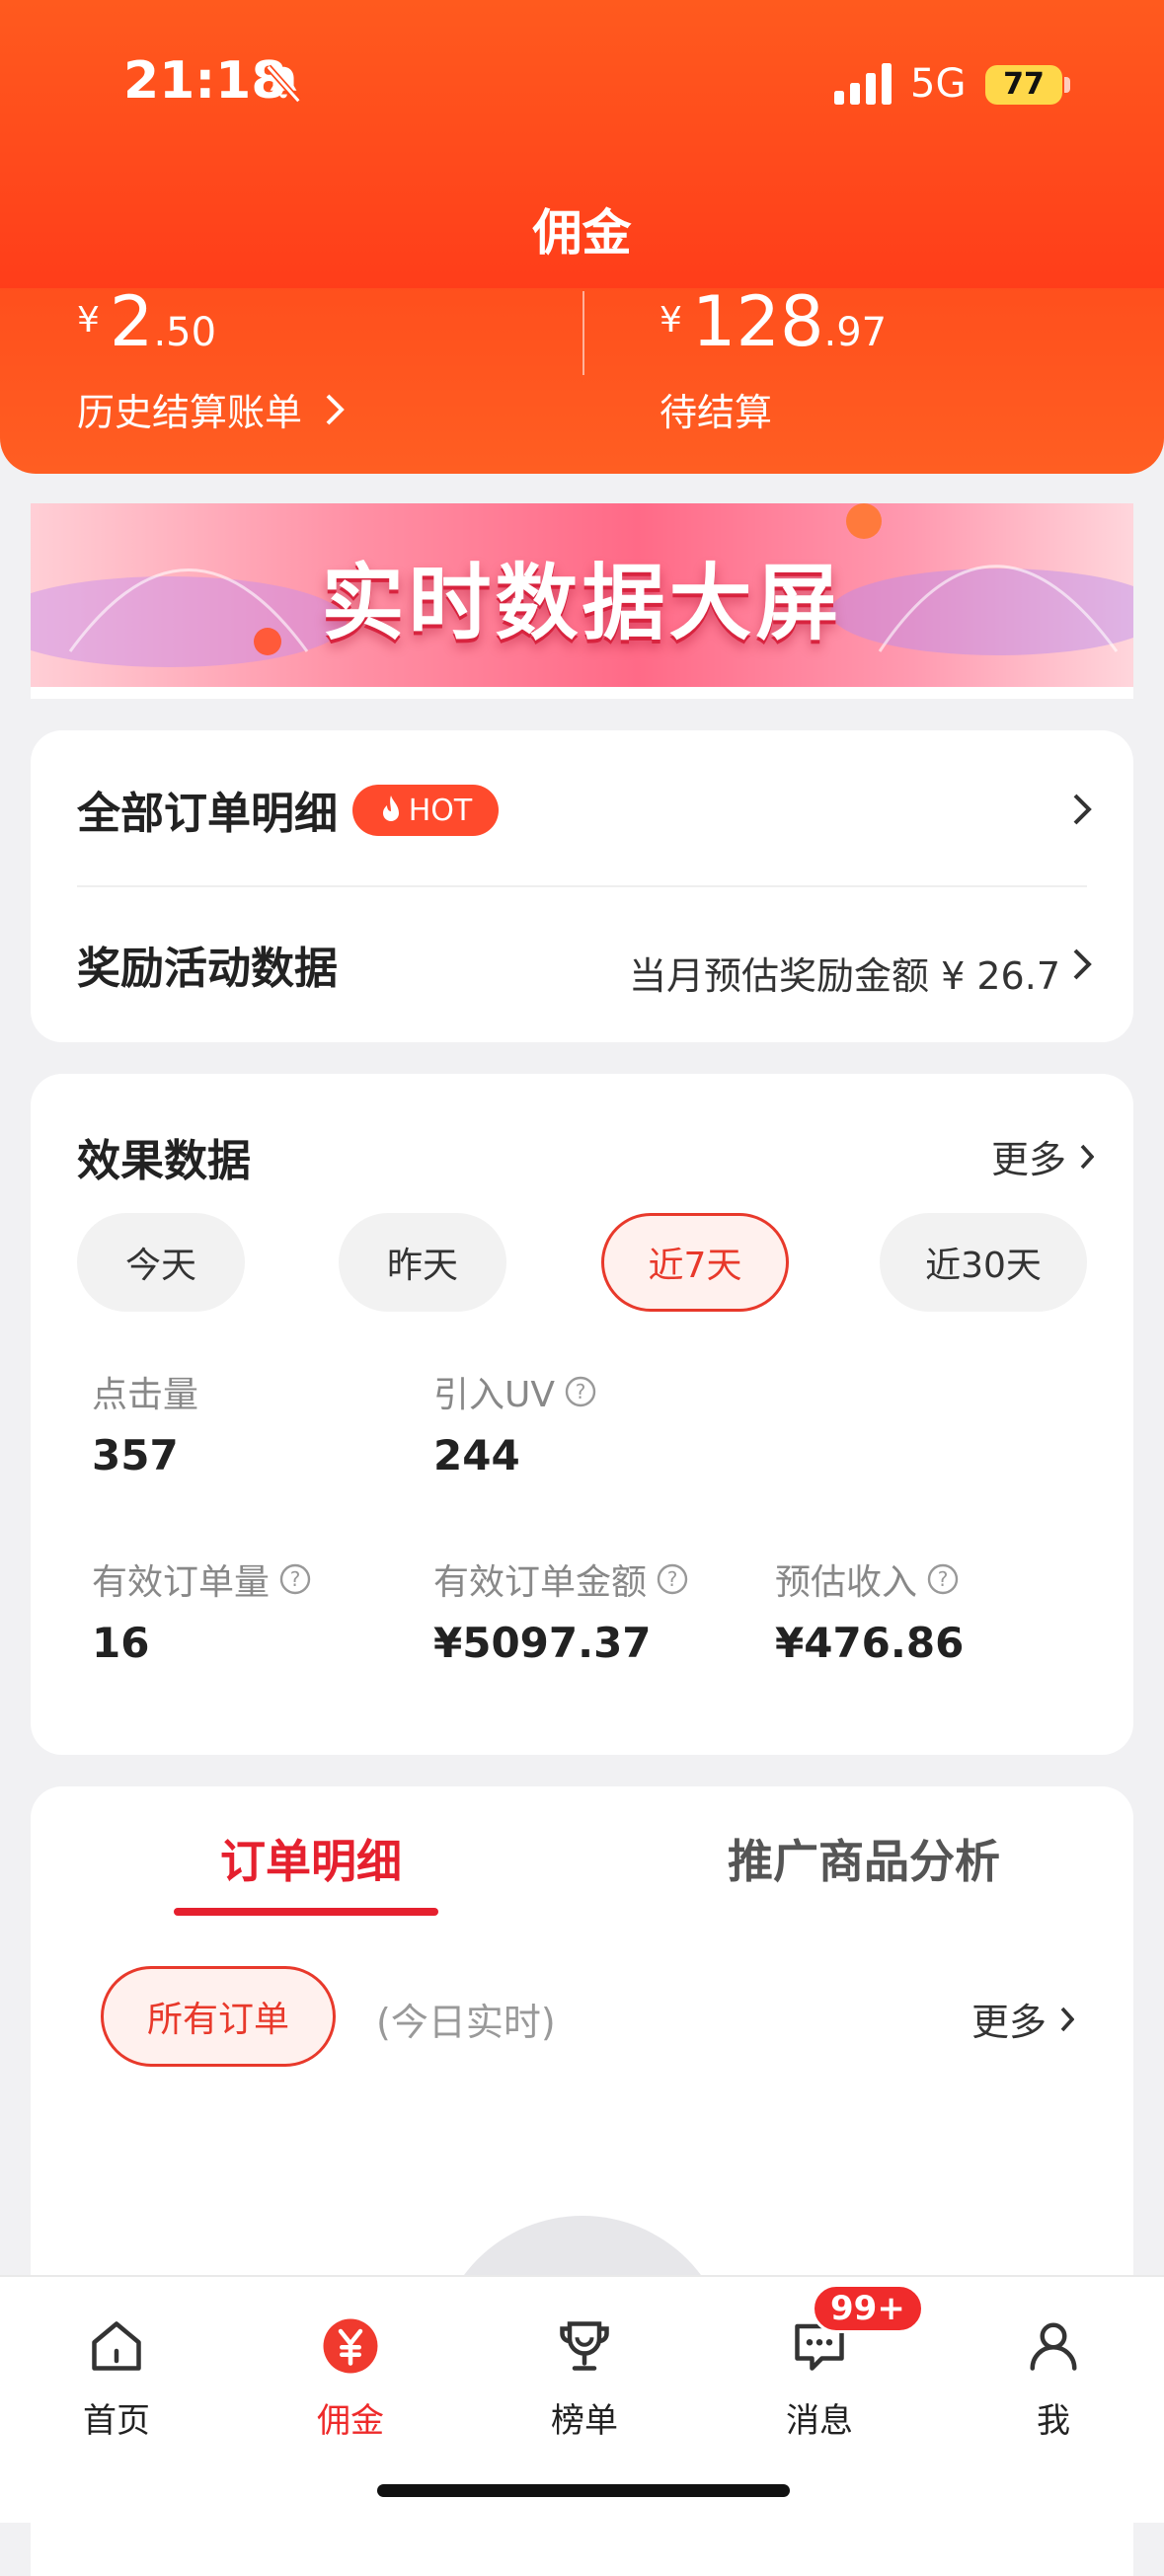 This screenshot has width=1164, height=2576. I want to click on income-value: ¥476.86, so click(870, 1643).